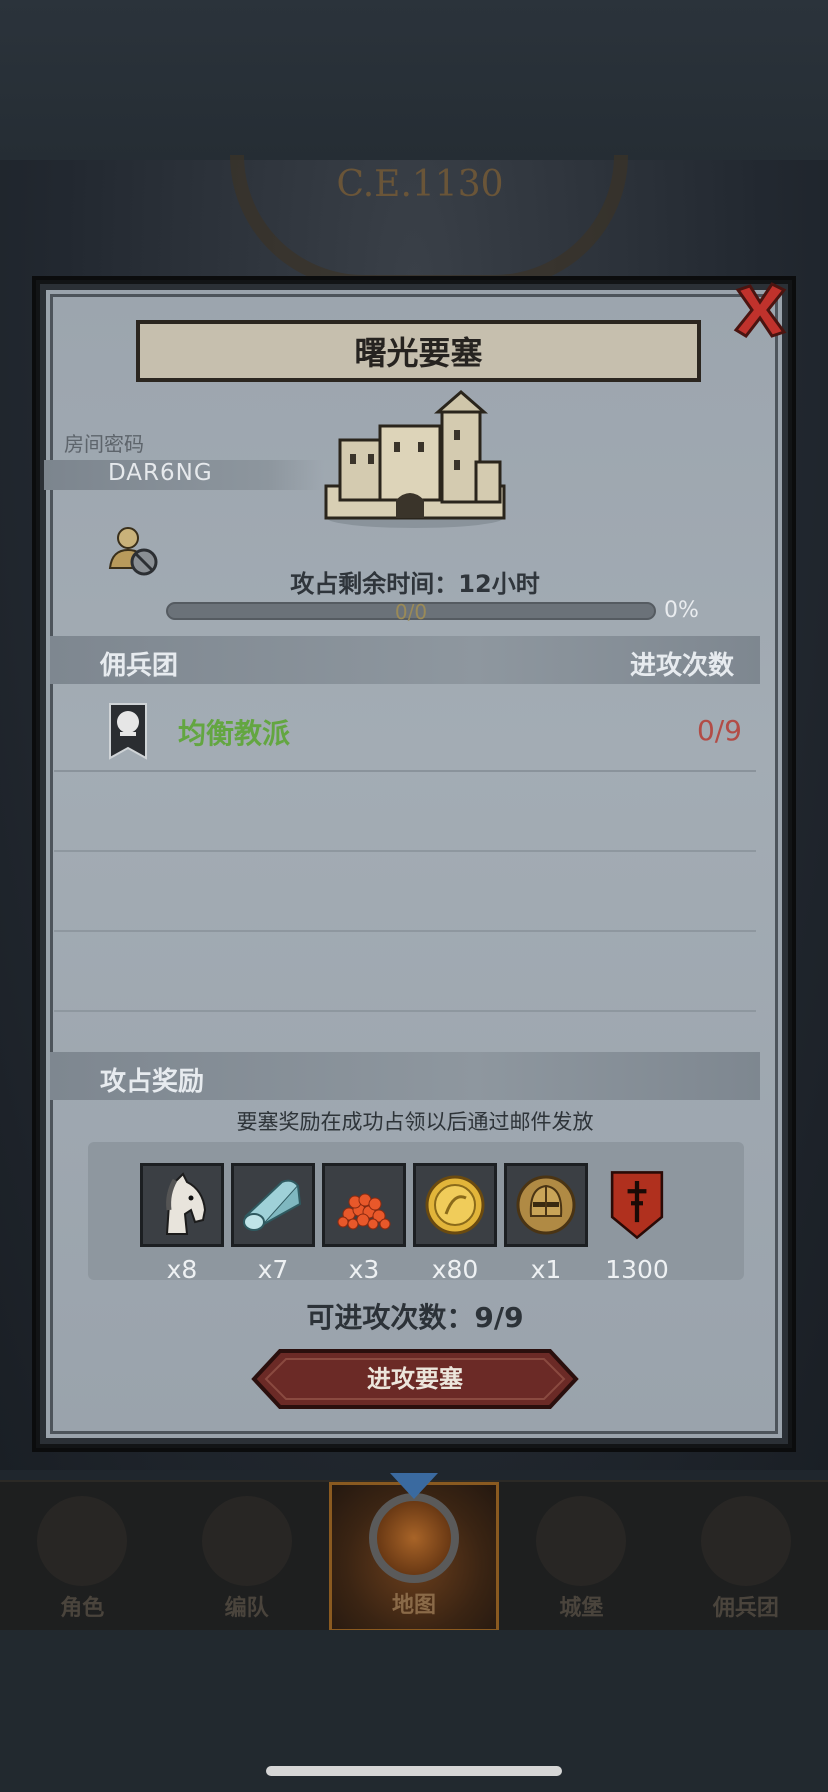 Image resolution: width=828 pixels, height=1792 pixels. I want to click on horse-icon, so click(182, 1205).